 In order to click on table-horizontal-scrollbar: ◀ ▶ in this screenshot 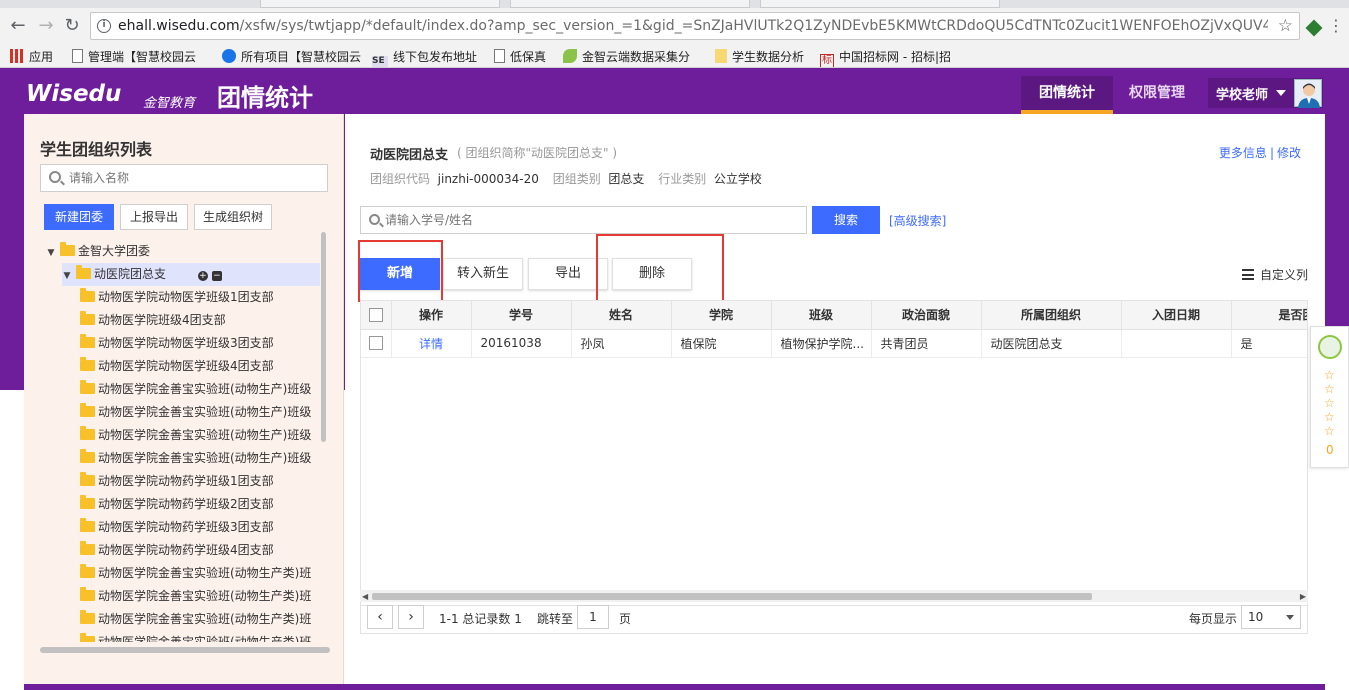, I will do `click(834, 596)`.